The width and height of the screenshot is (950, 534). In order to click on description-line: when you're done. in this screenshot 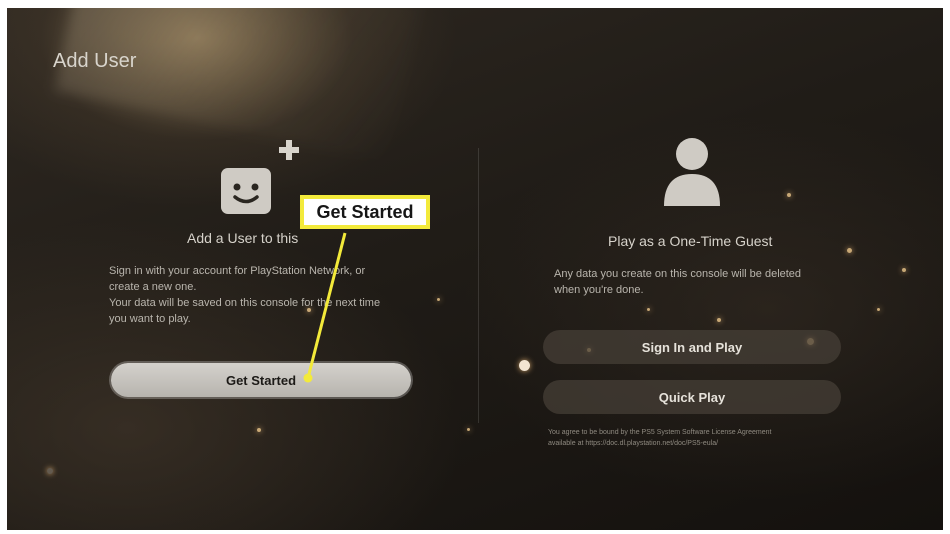, I will do `click(599, 290)`.